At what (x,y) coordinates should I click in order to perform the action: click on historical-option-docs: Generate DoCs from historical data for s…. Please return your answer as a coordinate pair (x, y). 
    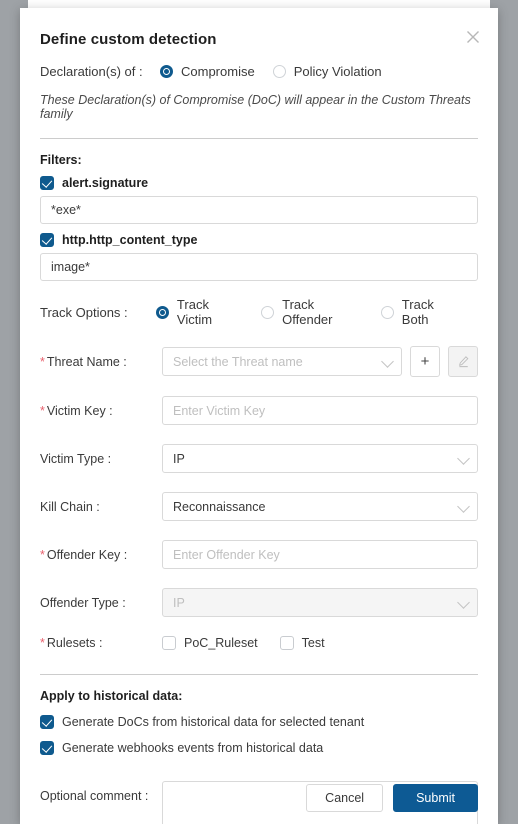
    Looking at the image, I should click on (259, 722).